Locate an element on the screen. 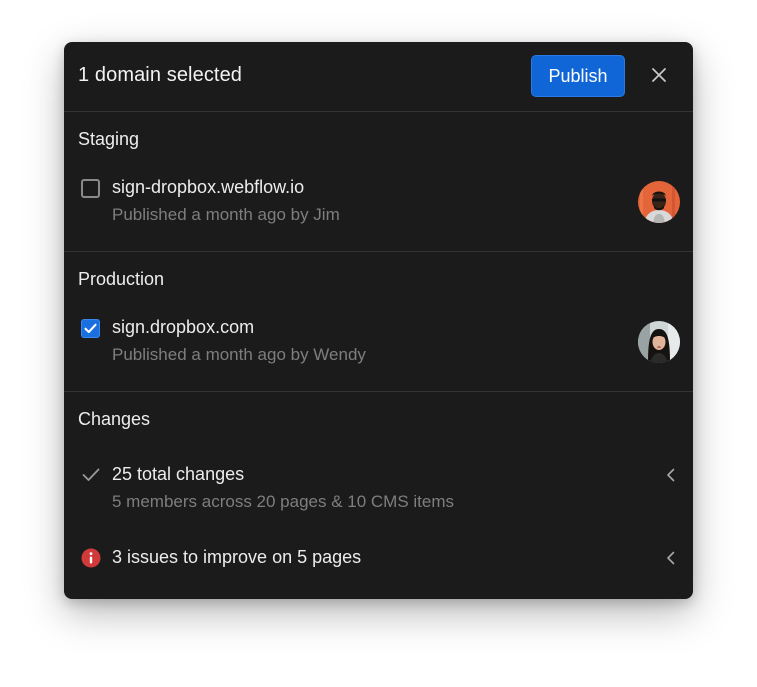 The width and height of the screenshot is (757, 687). total-changes-detail: 5 members across 20 pages & 10 CMS items is located at coordinates (283, 501).